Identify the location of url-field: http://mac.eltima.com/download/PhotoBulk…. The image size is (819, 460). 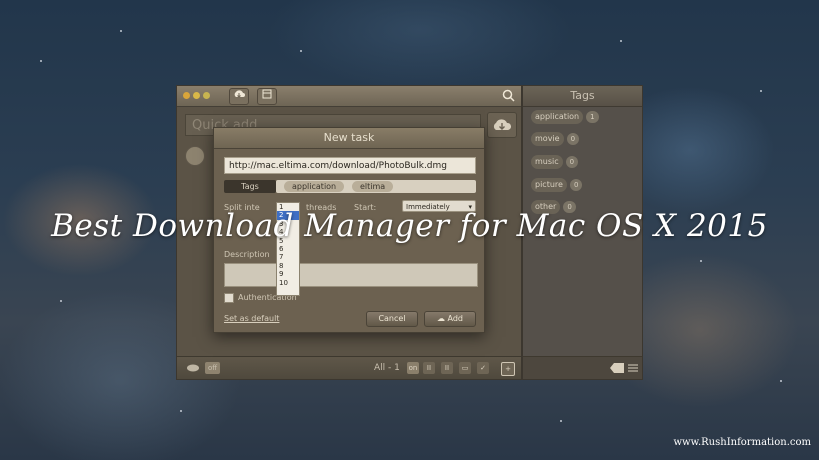
(350, 165).